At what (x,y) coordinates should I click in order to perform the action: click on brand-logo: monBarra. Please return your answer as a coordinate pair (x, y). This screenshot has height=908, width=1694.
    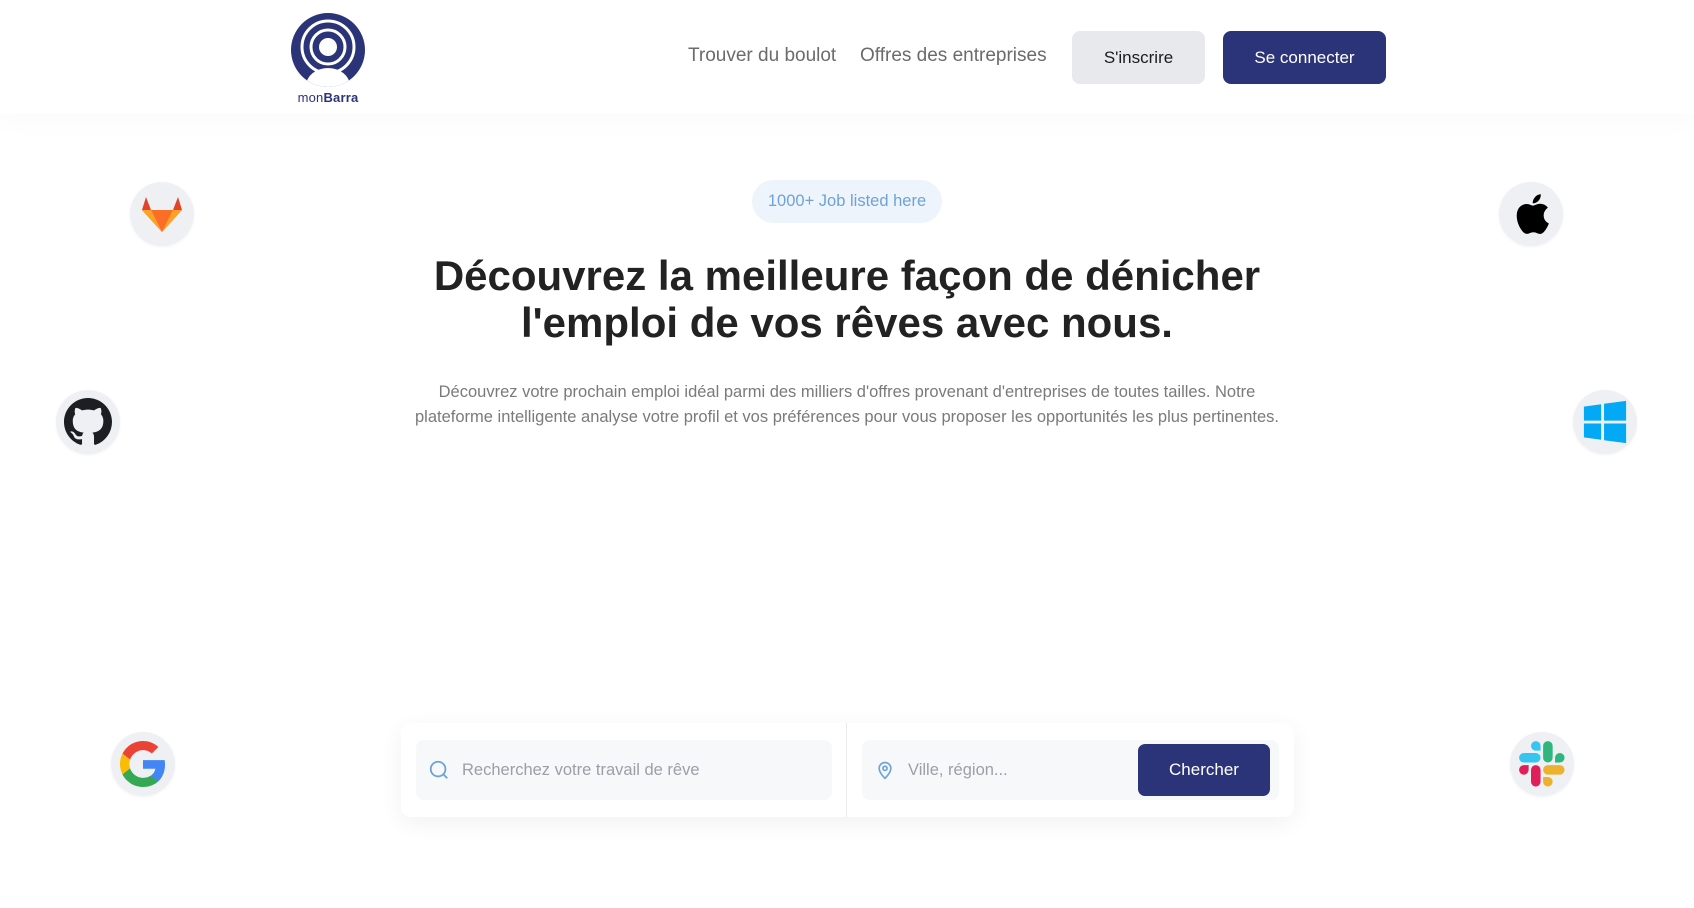
    Looking at the image, I should click on (328, 58).